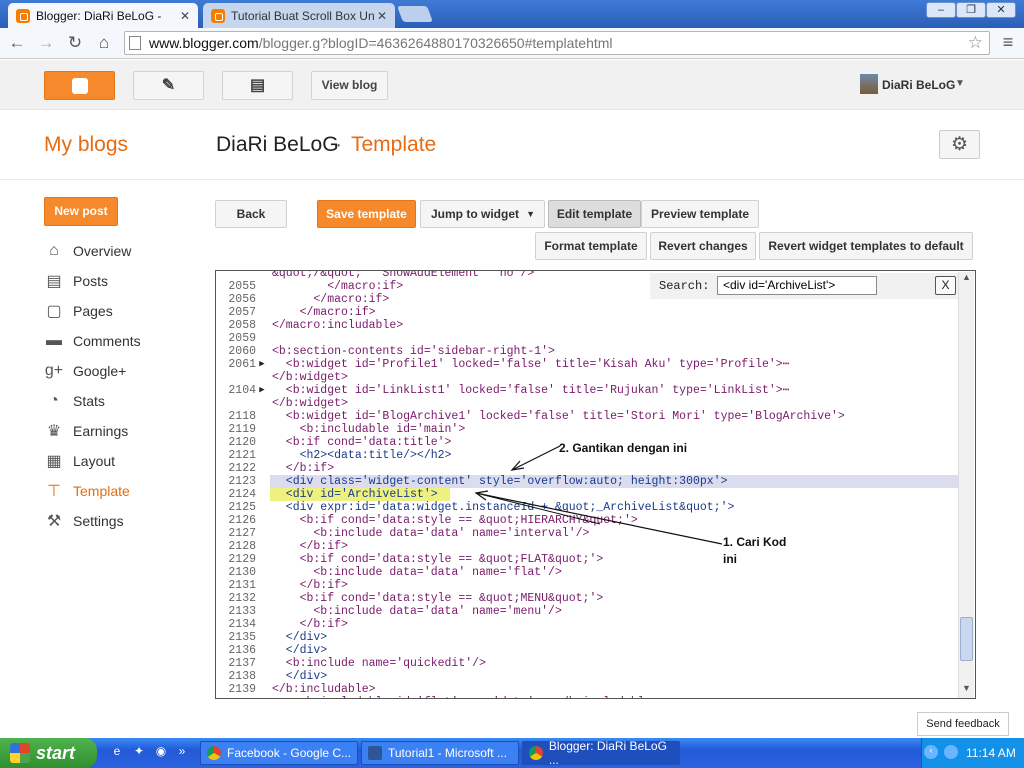 Image resolution: width=1024 pixels, height=768 pixels. Describe the element at coordinates (139, 753) in the screenshot. I see `quicklaunch-icon: ✦` at that location.